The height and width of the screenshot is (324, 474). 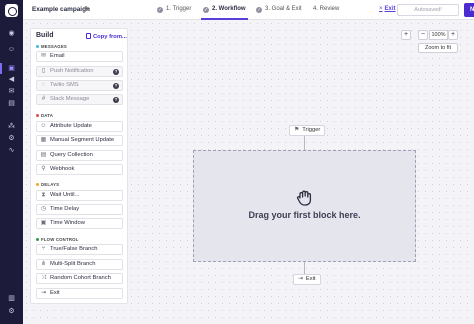 What do you see at coordinates (423, 35) in the screenshot?
I see `zoom-out-button: −` at bounding box center [423, 35].